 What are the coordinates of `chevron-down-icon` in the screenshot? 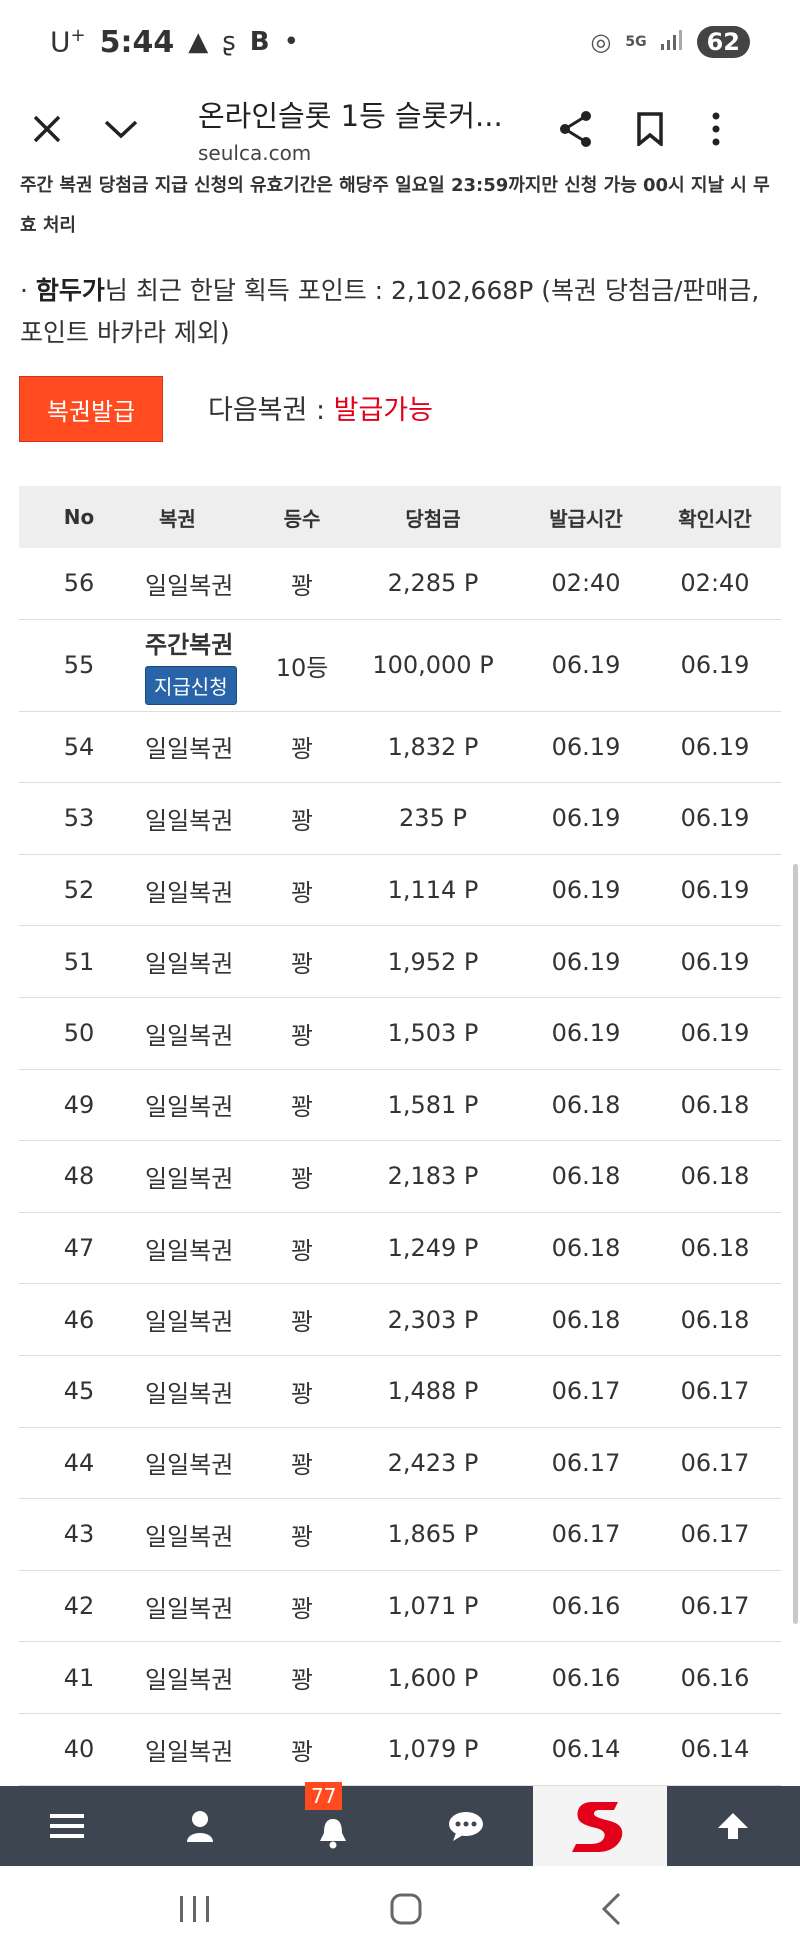 It's located at (121, 129).